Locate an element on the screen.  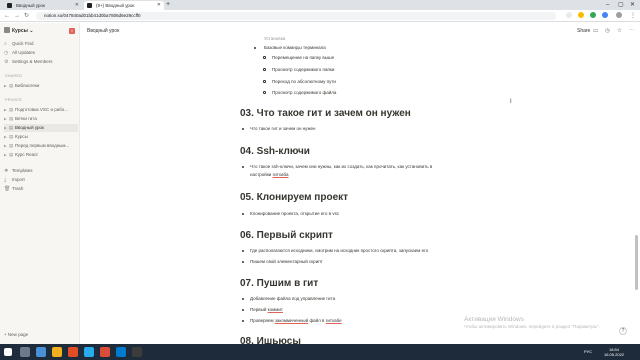
section-heading: 05. Клонируем проект is located at coordinates (294, 197).